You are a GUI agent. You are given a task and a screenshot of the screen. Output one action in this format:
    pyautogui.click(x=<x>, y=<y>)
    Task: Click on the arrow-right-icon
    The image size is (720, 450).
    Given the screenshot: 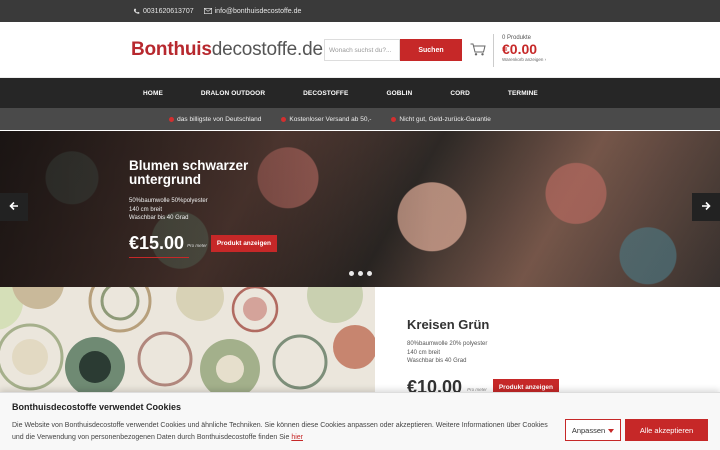 What is the action you would take?
    pyautogui.click(x=706, y=207)
    